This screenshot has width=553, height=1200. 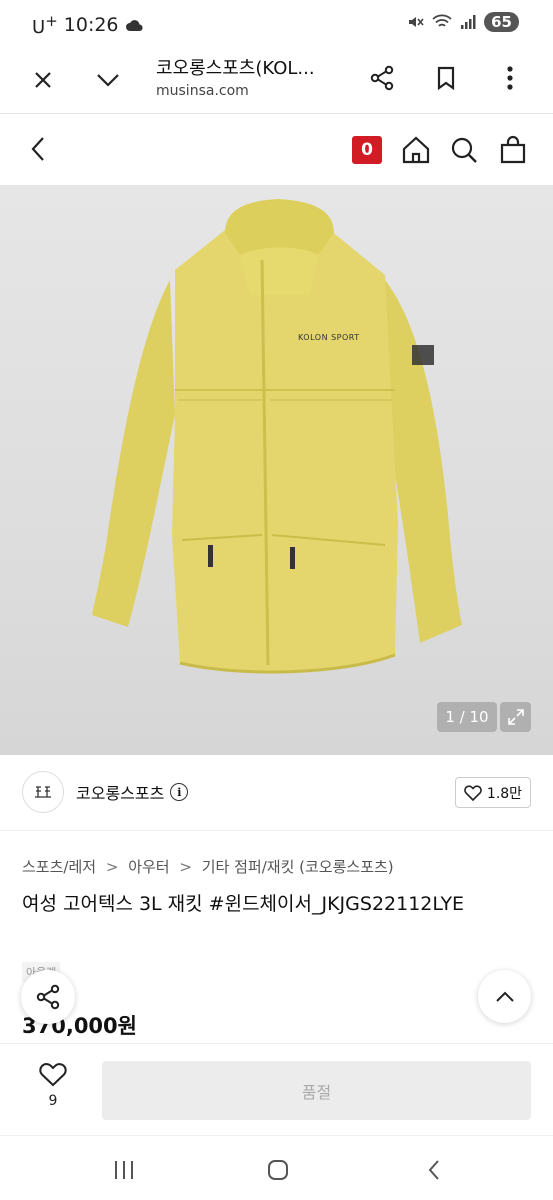 I want to click on breadcrumb: 스포츠/레저 > 아우터 > 기타 점퍼/재킷 (코오롱스포츠), so click(x=208, y=866).